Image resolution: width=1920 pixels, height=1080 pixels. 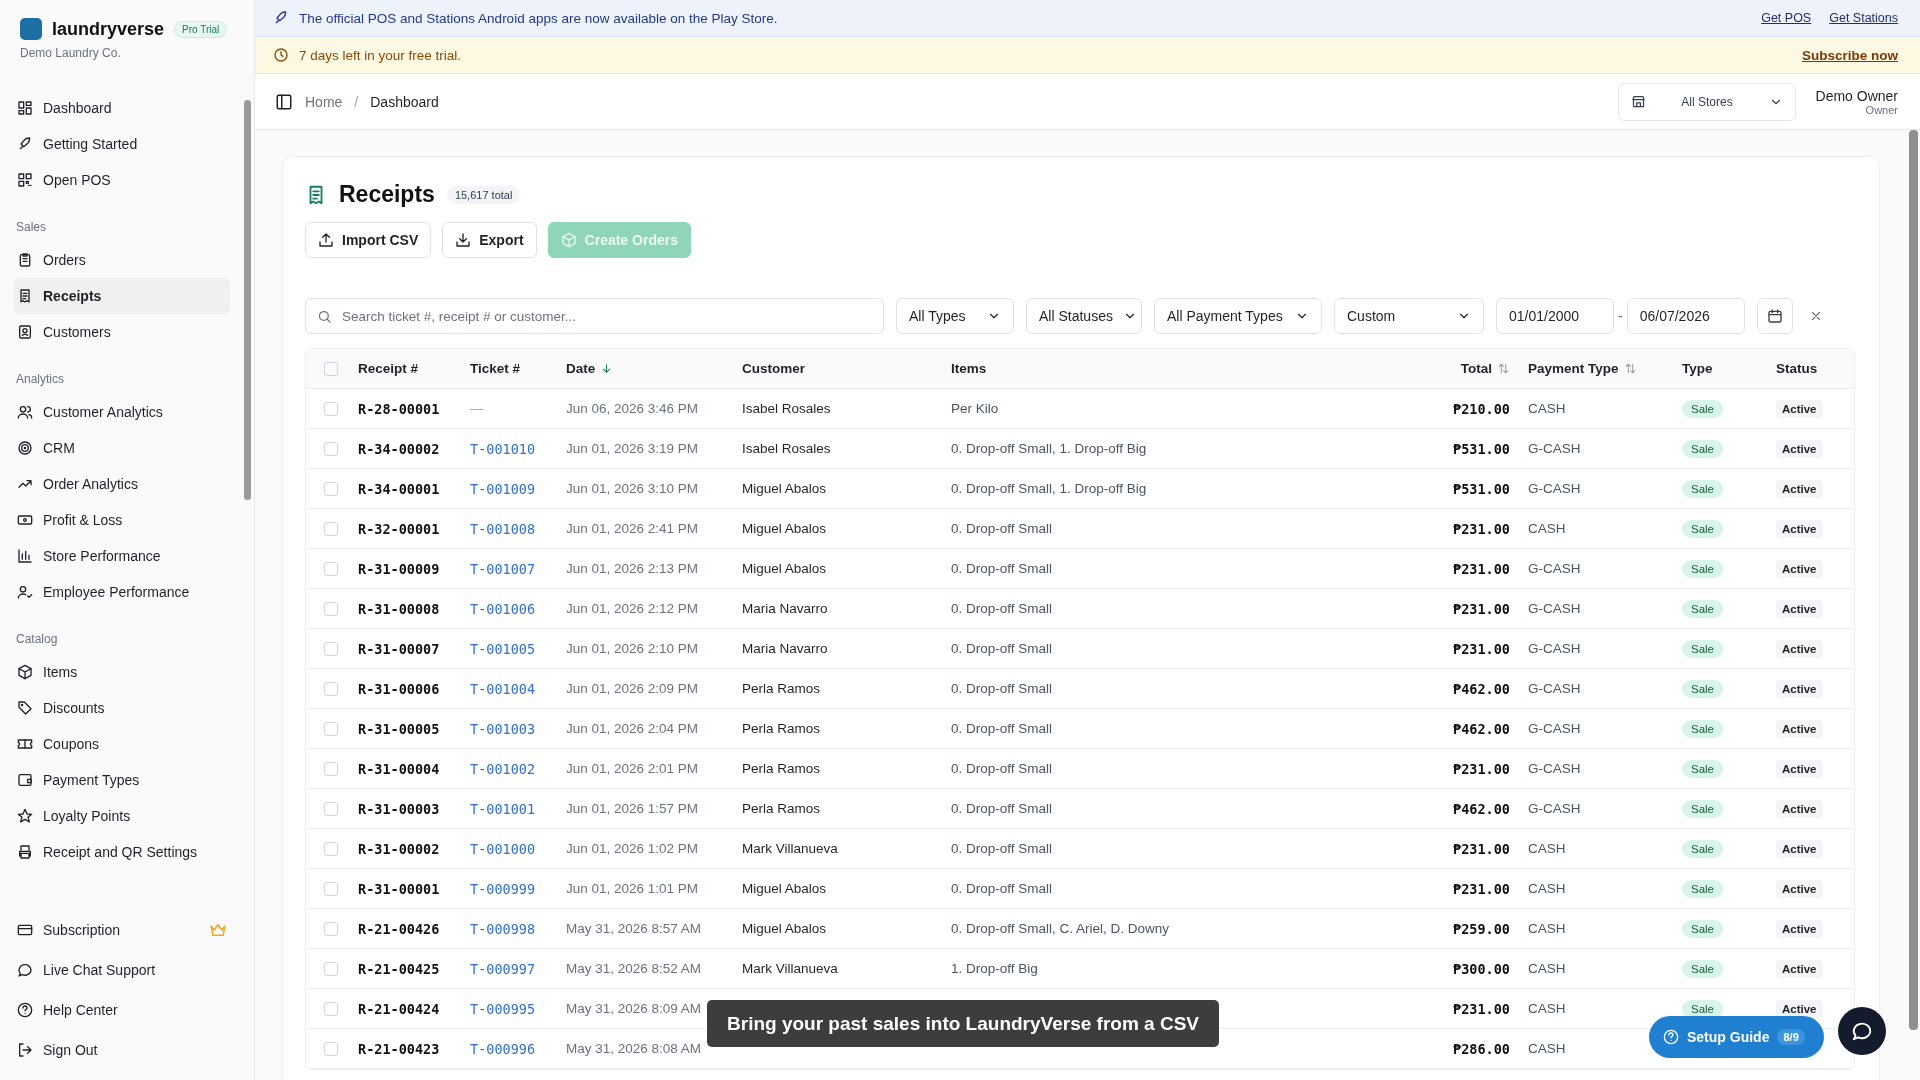 What do you see at coordinates (1849, 55) in the screenshot?
I see `subscribe-link: Subscribe now` at bounding box center [1849, 55].